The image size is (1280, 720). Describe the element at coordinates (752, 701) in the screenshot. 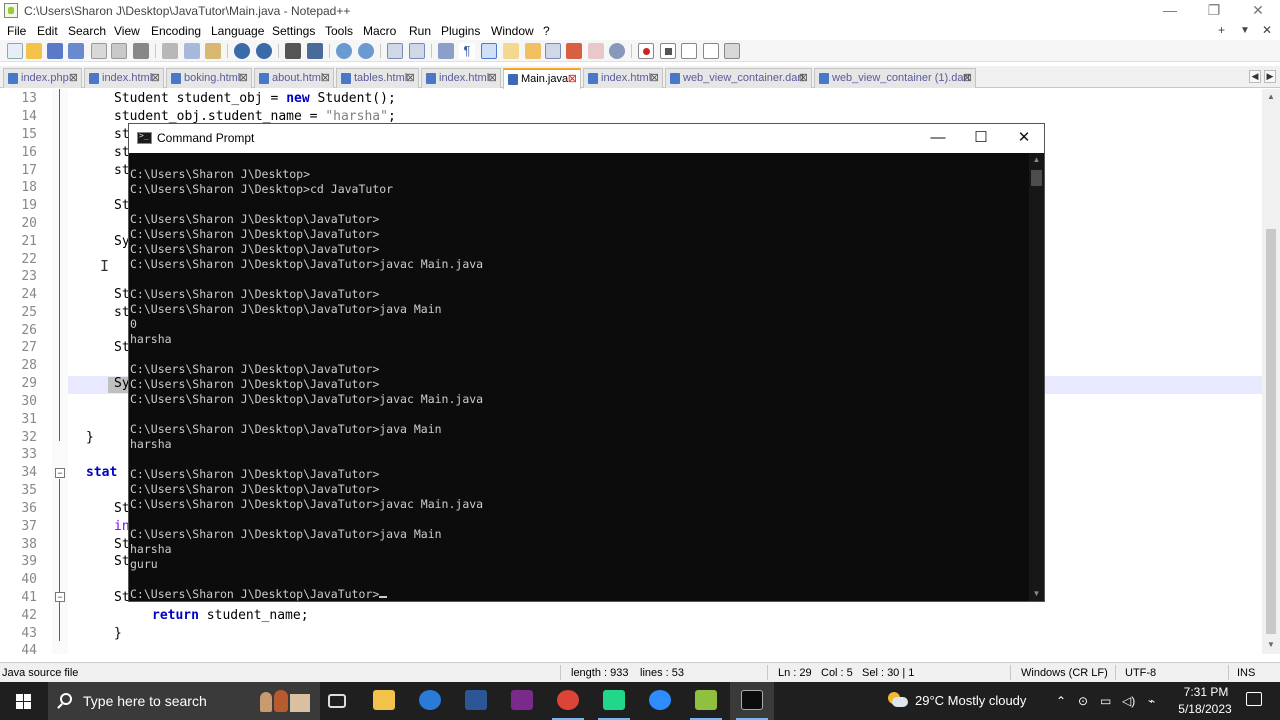

I see `cmd-taskbar-button` at that location.